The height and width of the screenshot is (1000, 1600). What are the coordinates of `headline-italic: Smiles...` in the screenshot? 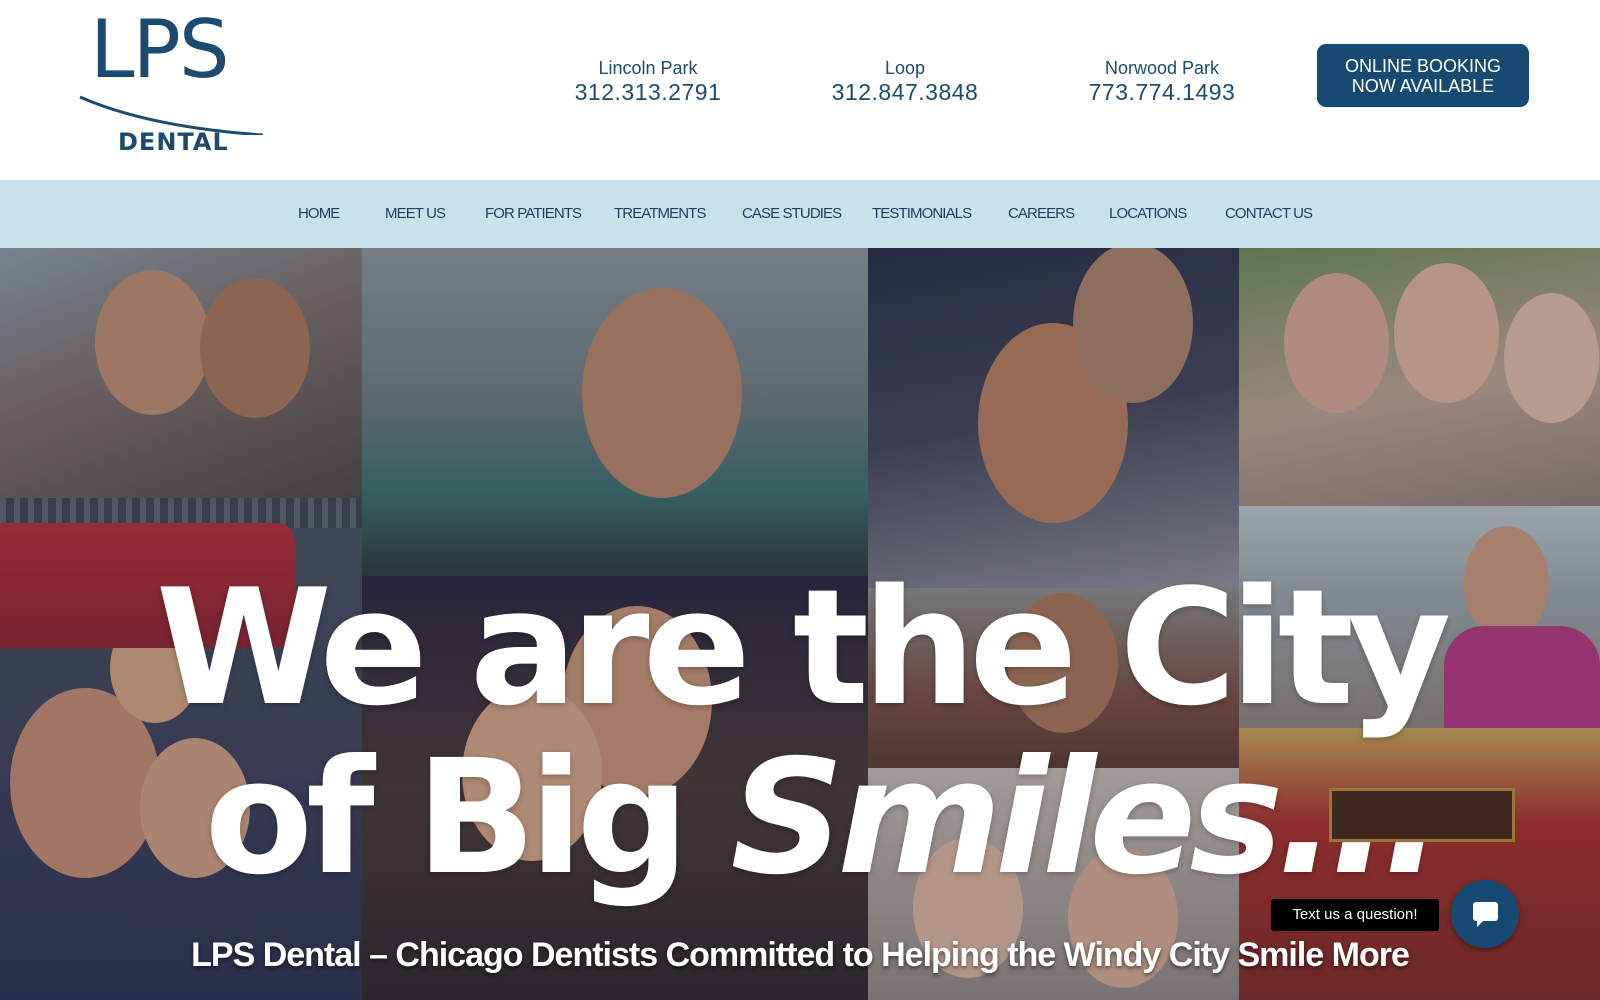 It's located at (1086, 818).